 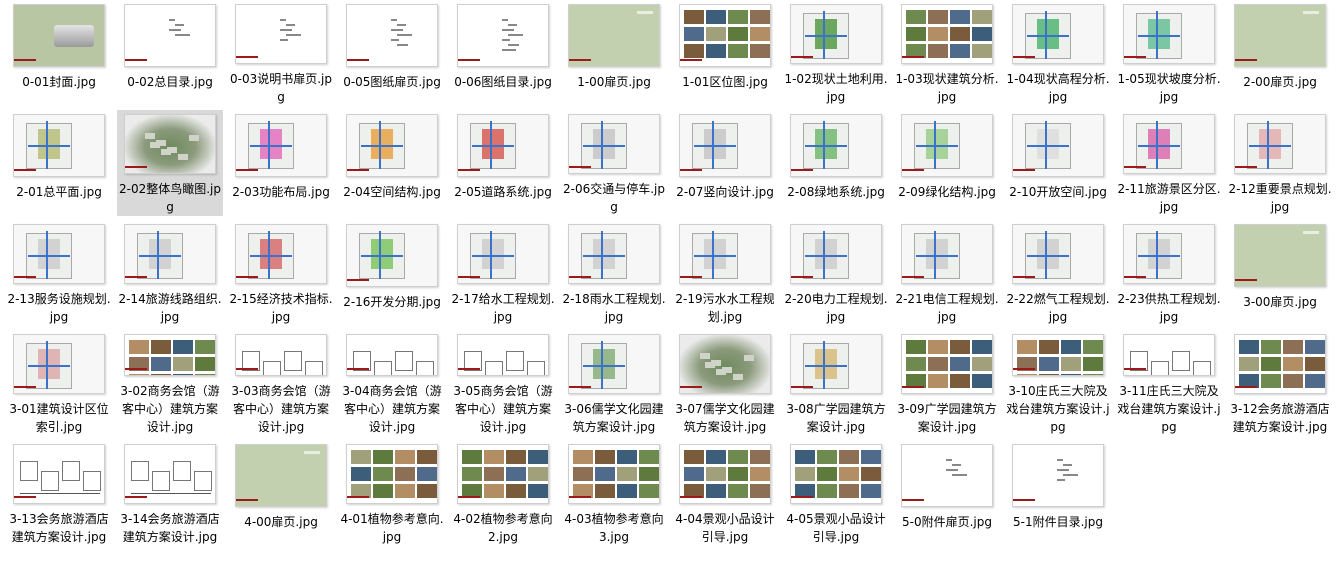 I want to click on file-name: 3-11庄氏三大院及戏台建筑方案设计.jpg, so click(x=1169, y=409).